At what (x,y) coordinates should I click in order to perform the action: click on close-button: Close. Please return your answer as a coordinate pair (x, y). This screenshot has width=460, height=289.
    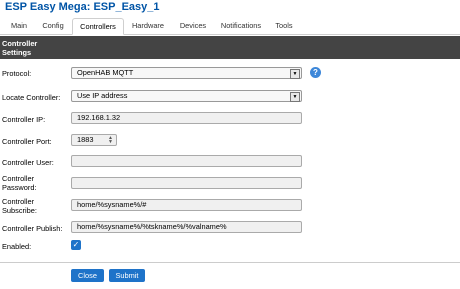
    Looking at the image, I should click on (87, 275).